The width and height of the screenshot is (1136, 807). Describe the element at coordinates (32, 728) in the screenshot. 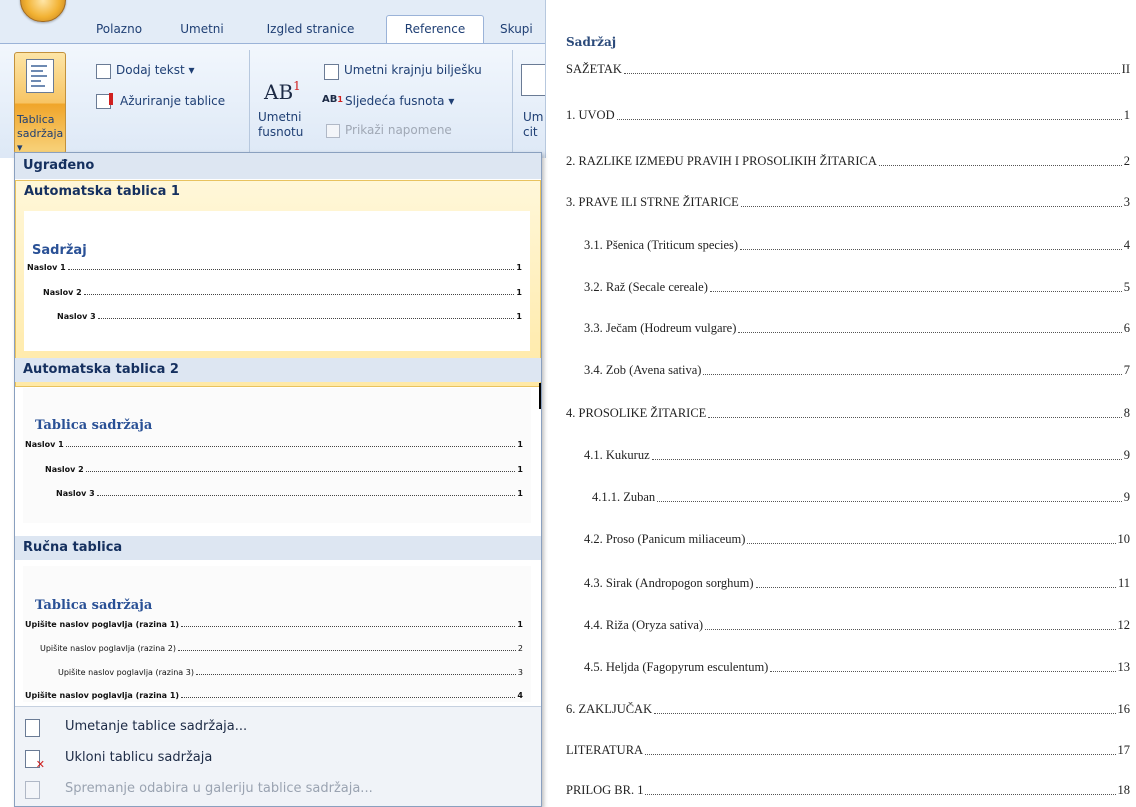

I see `insert-toc-icon` at that location.